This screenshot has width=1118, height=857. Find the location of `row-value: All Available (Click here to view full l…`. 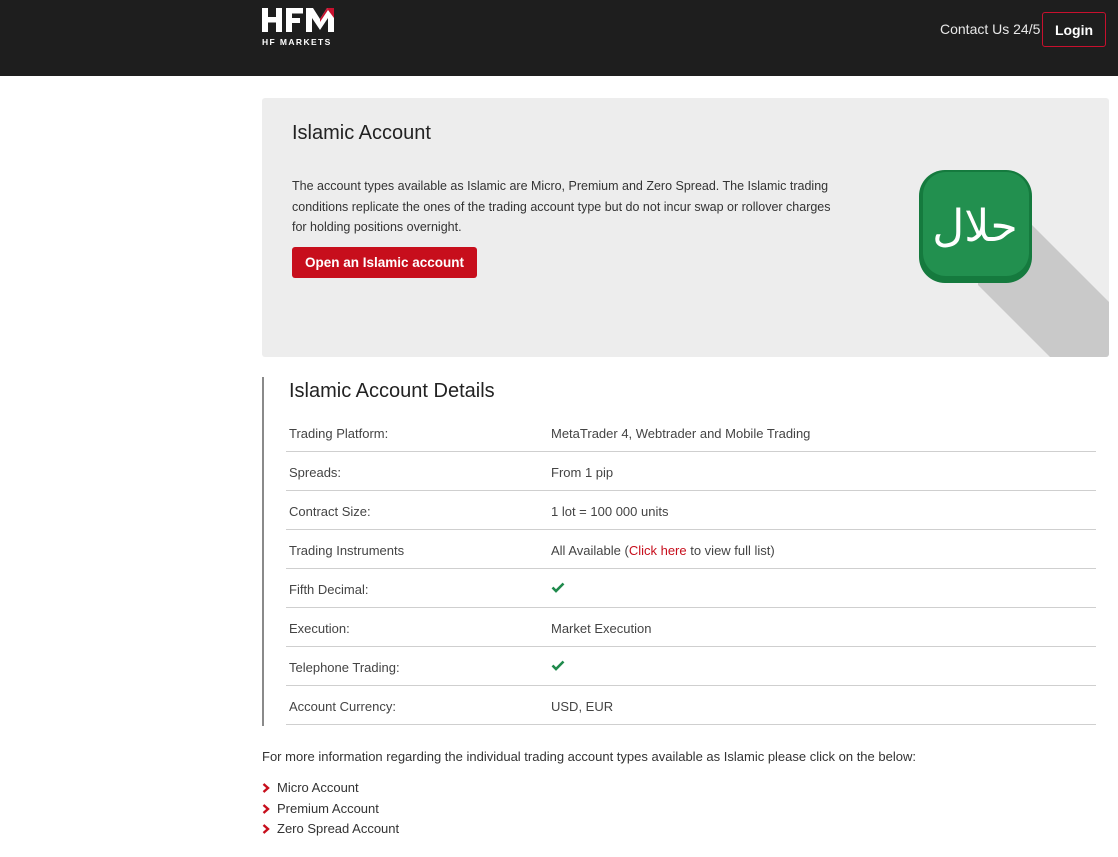

row-value: All Available (Click here to view full l… is located at coordinates (663, 550).